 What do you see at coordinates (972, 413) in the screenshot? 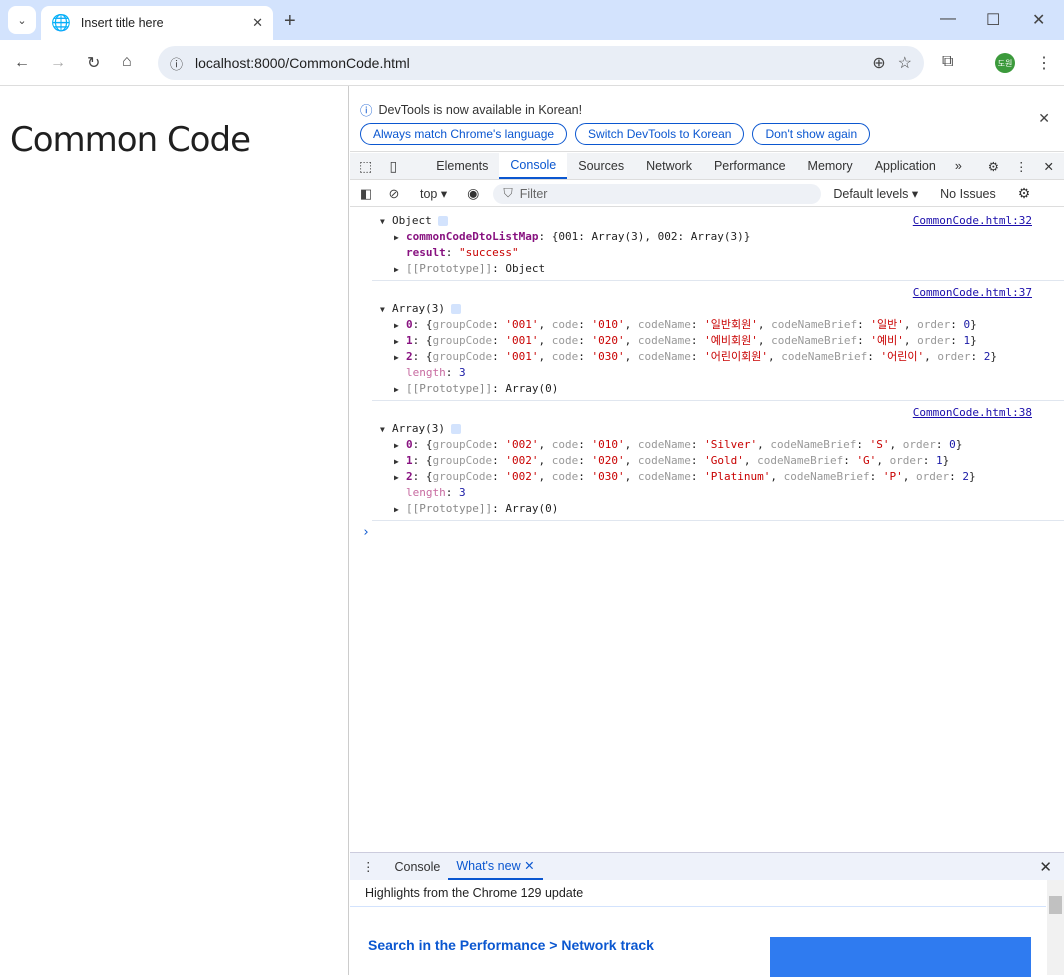
I see `source-link: CommonCode.html:38` at bounding box center [972, 413].